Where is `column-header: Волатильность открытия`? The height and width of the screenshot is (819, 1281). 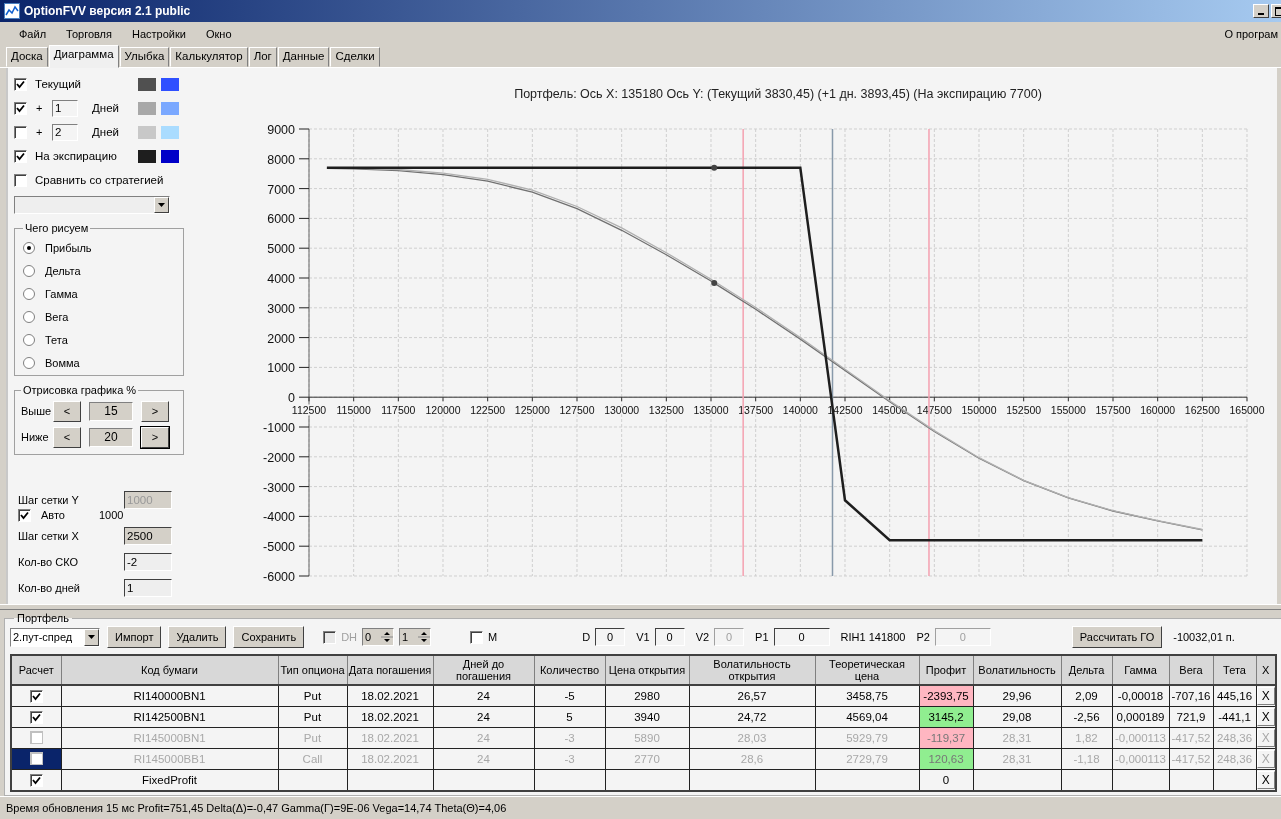 column-header: Волатильность открытия is located at coordinates (752, 670).